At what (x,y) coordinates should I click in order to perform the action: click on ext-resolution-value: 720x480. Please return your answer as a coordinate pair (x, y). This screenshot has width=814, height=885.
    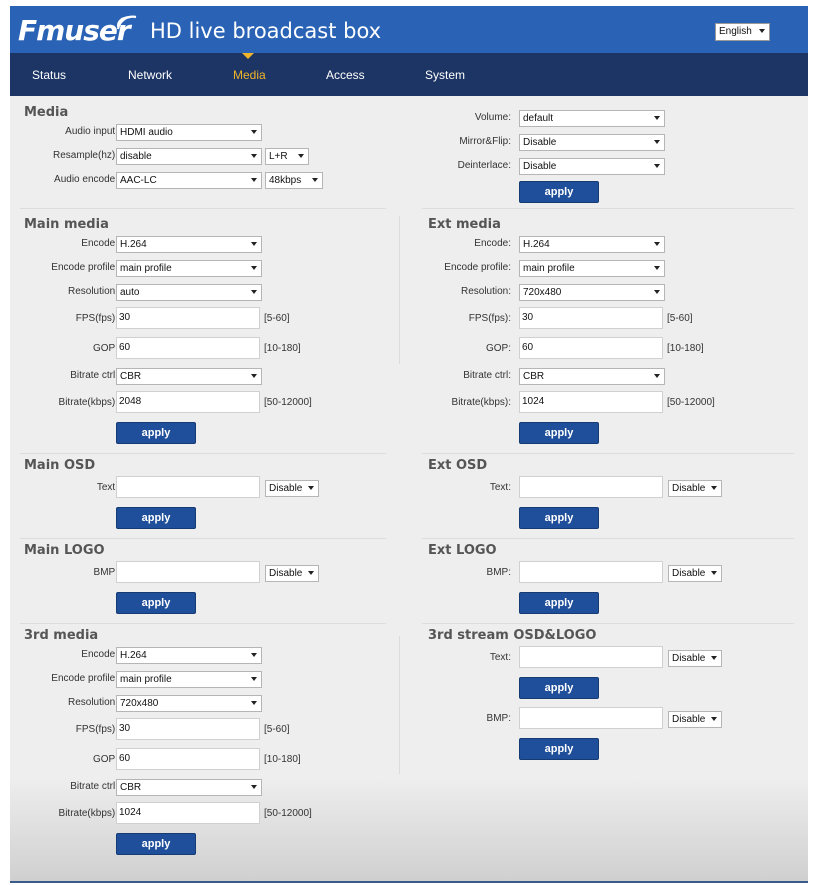
    Looking at the image, I should click on (542, 292).